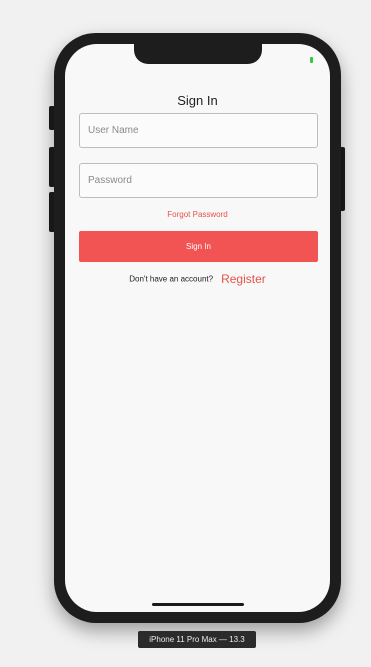 This screenshot has height=667, width=371. I want to click on register-link: Register, so click(243, 279).